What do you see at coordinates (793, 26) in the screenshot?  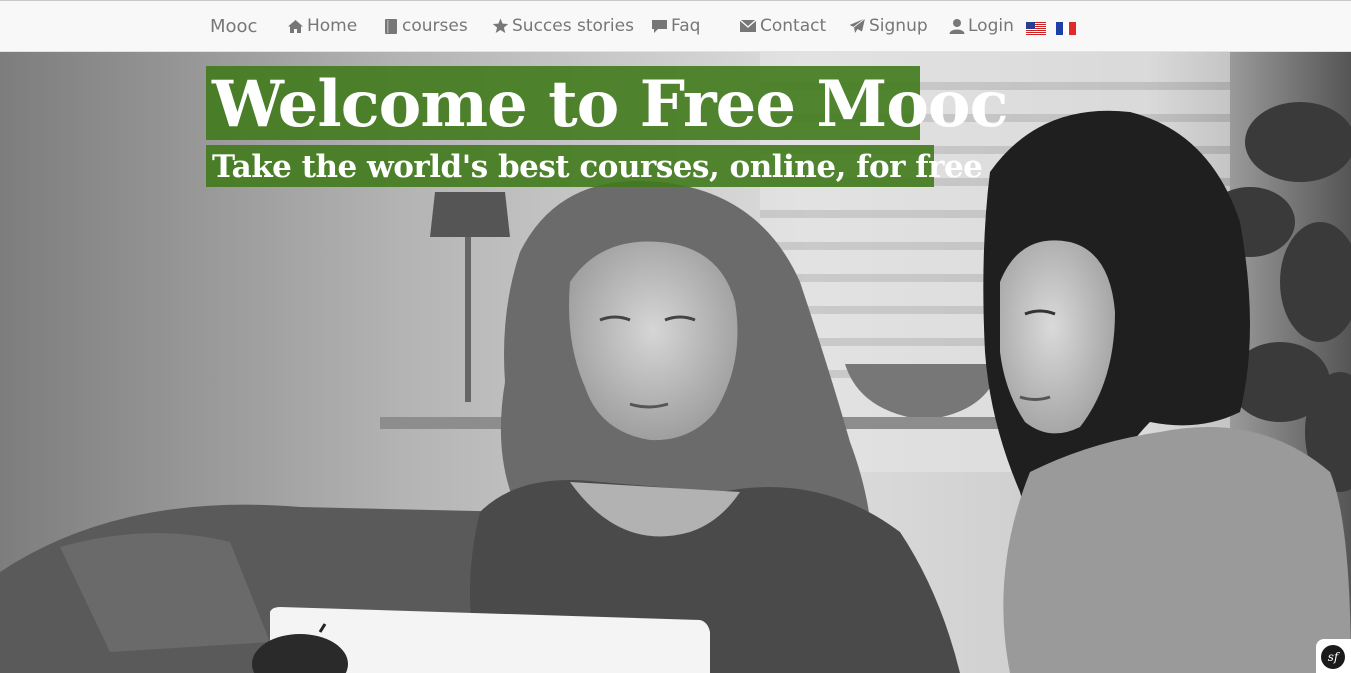 I see `nav-item-label: Contact` at bounding box center [793, 26].